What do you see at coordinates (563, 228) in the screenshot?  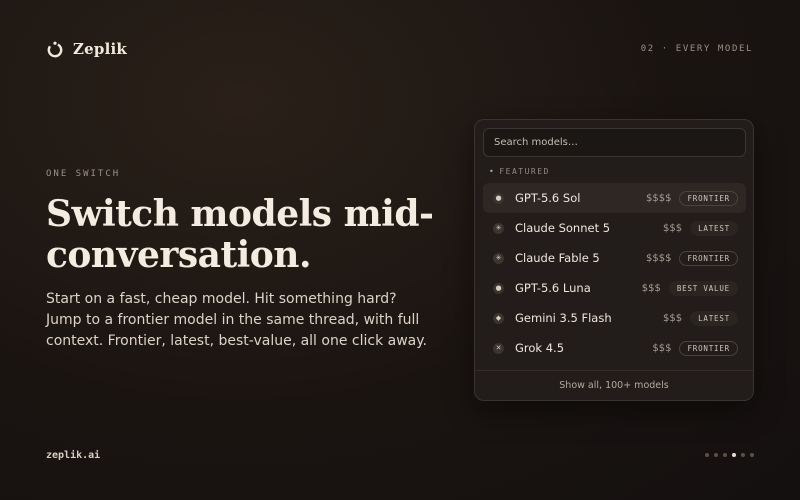 I see `model-name: Claude Sonnet 5` at bounding box center [563, 228].